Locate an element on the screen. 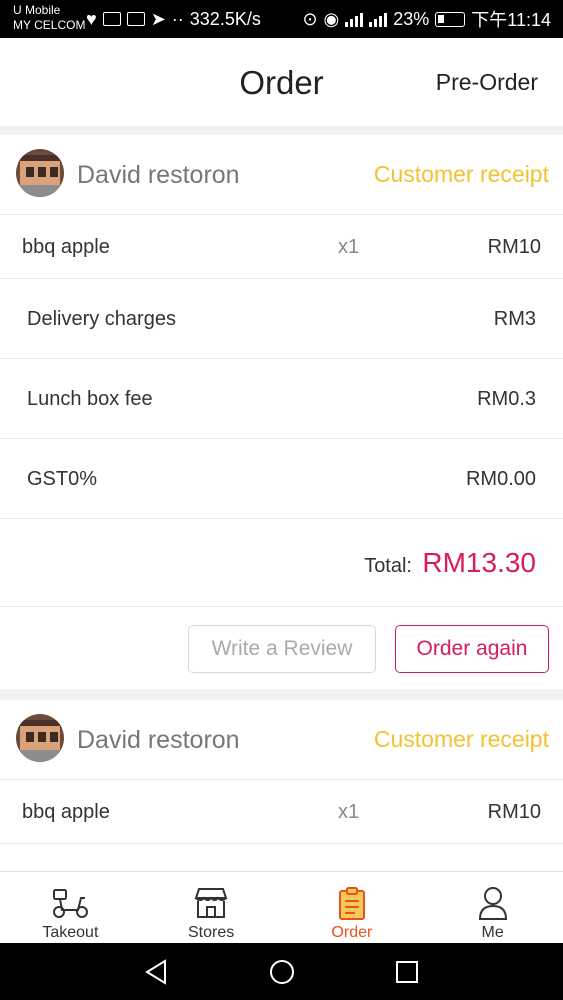 The image size is (563, 1000). fee-row-gst: GST0% RM0.00 is located at coordinates (281, 479).